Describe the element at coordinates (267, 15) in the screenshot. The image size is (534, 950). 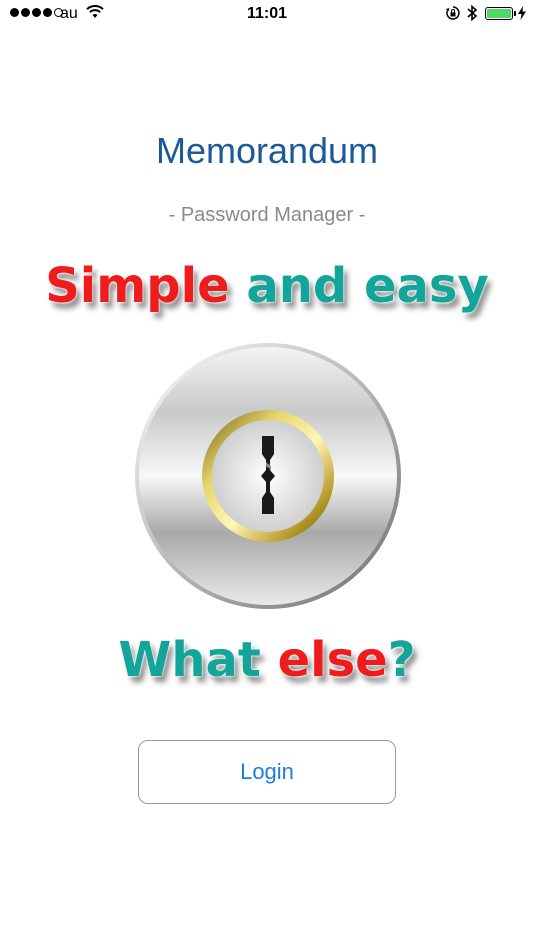
I see `status-bar: au 11:01` at that location.